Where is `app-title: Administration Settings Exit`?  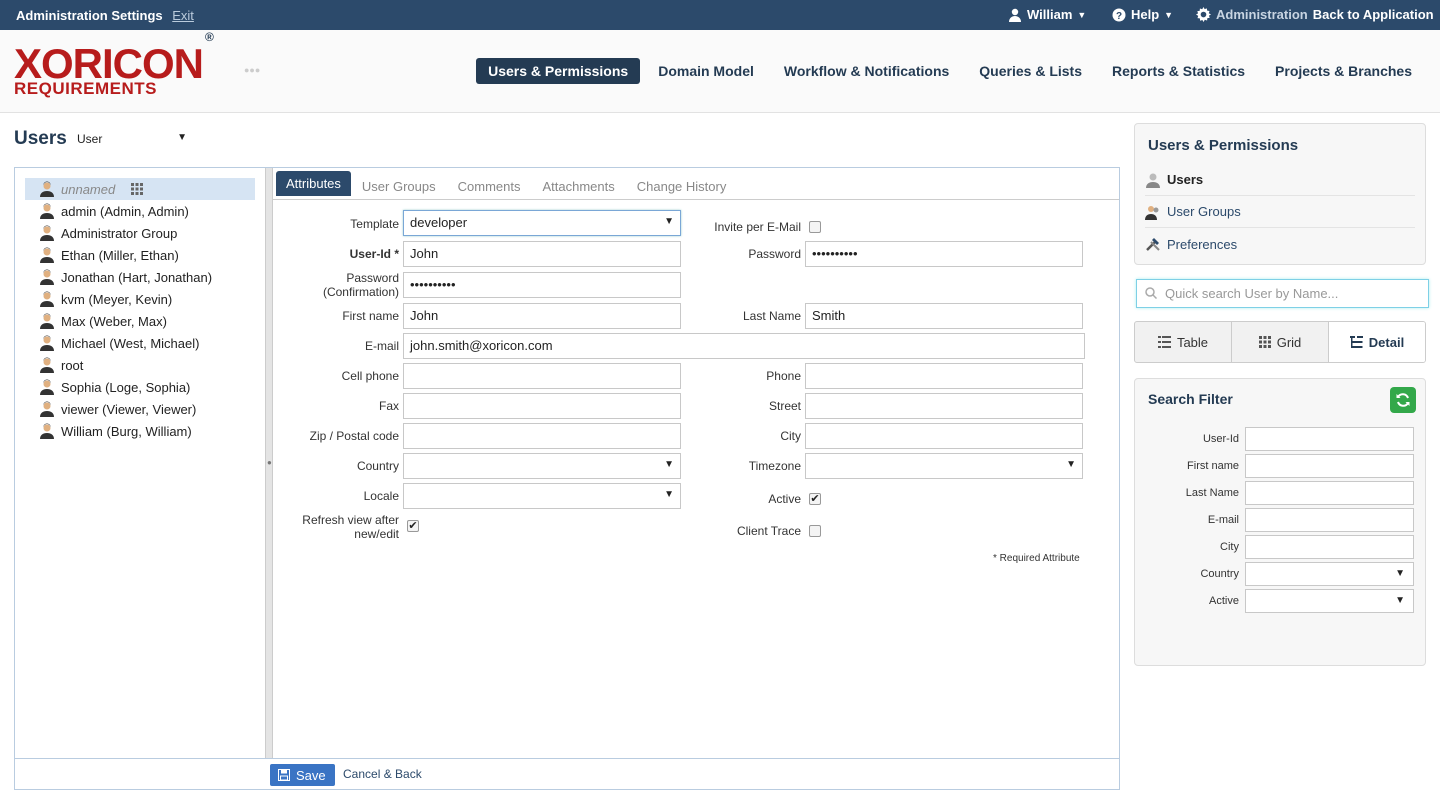
app-title: Administration Settings Exit is located at coordinates (105, 15).